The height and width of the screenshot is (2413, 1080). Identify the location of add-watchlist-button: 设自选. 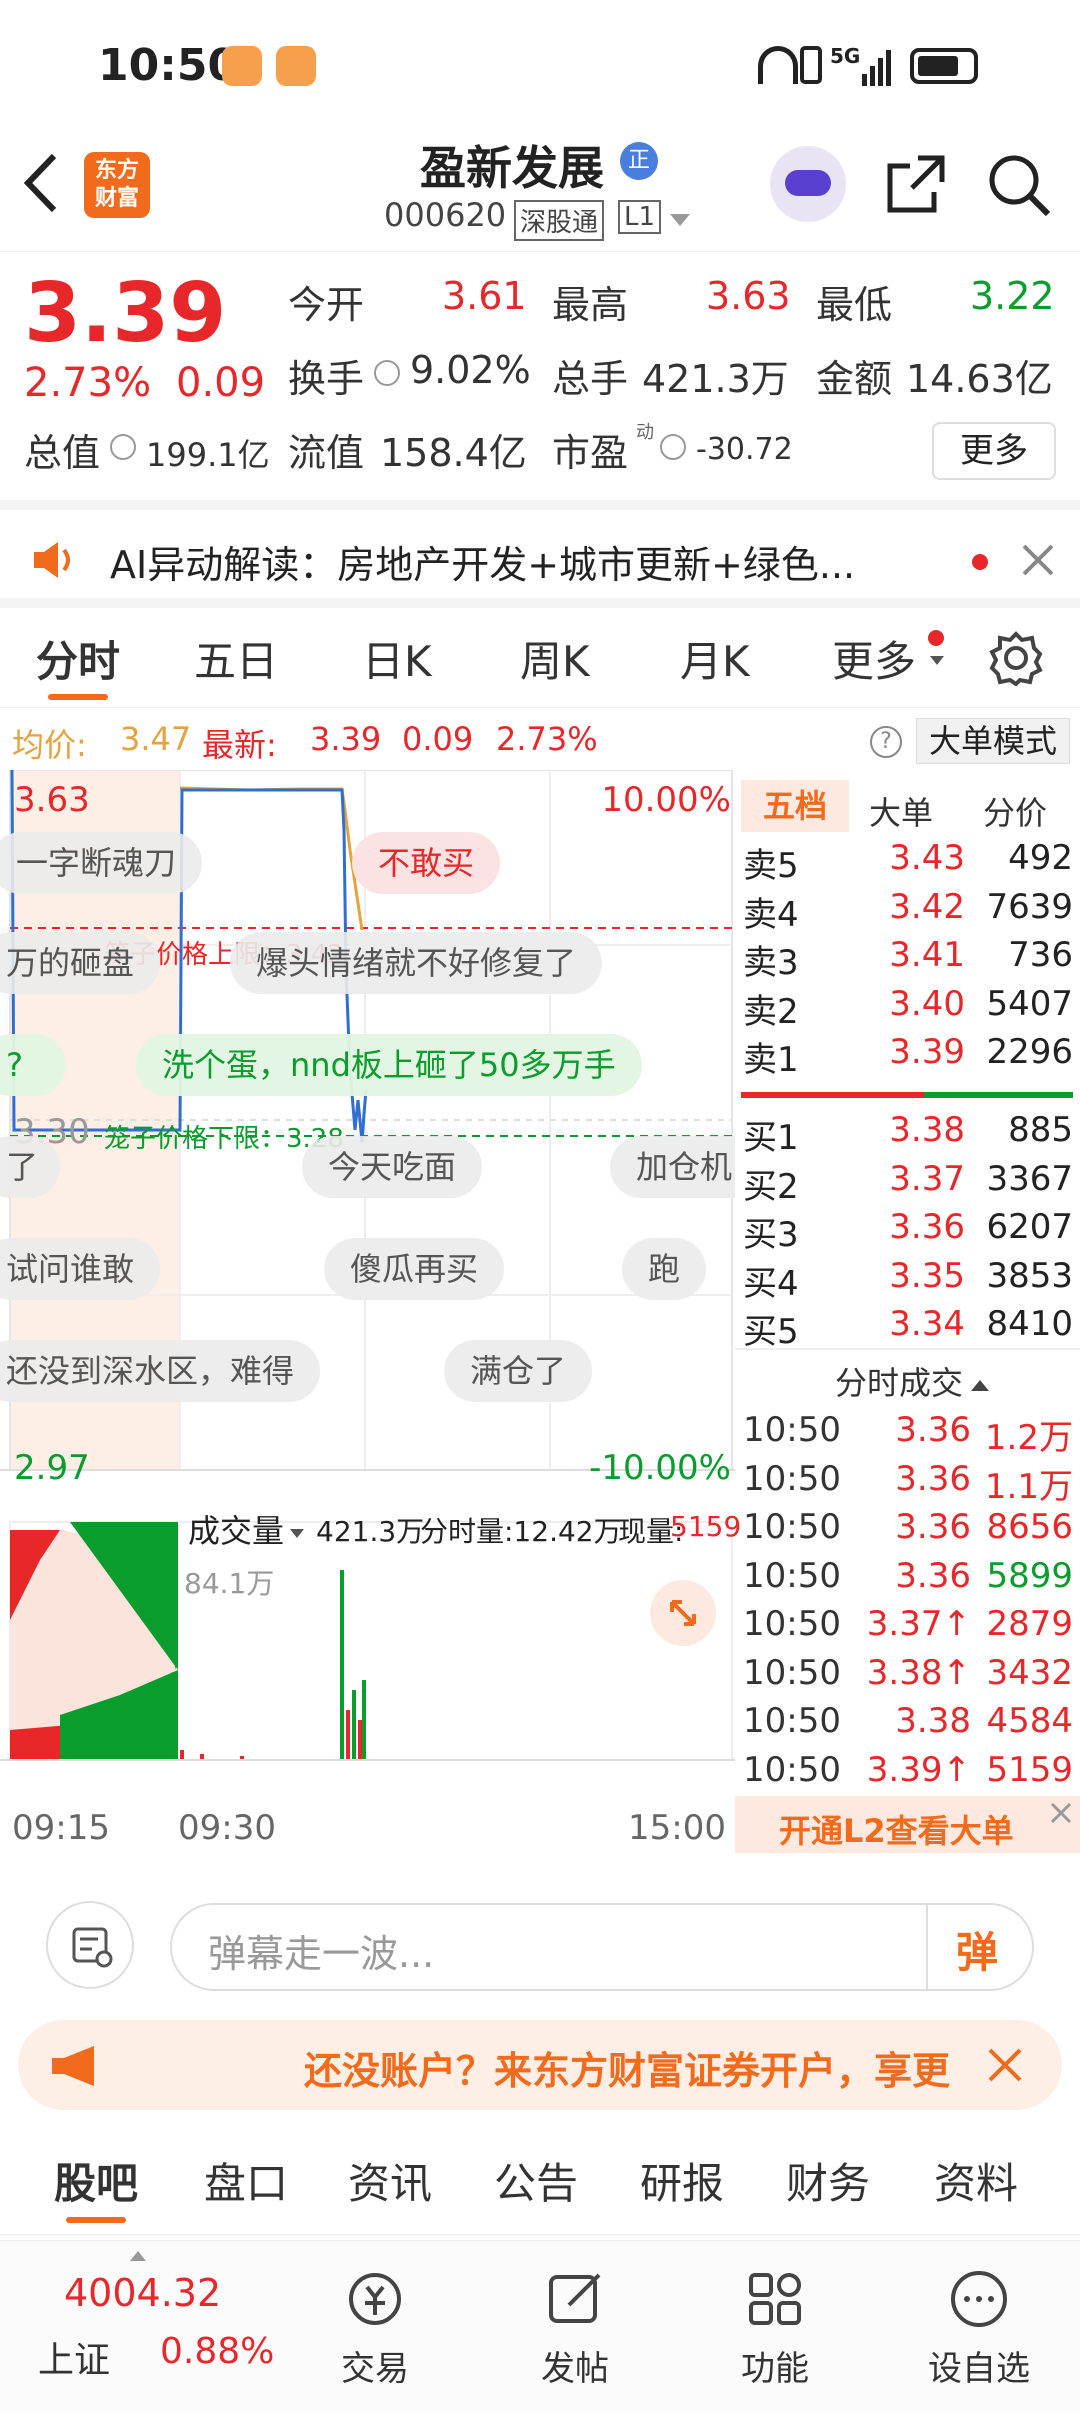
(979, 2315).